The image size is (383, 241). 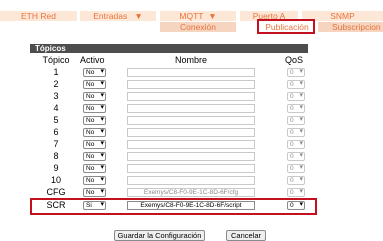 I want to click on topic-row-6: 6 No 0, so click(x=169, y=132).